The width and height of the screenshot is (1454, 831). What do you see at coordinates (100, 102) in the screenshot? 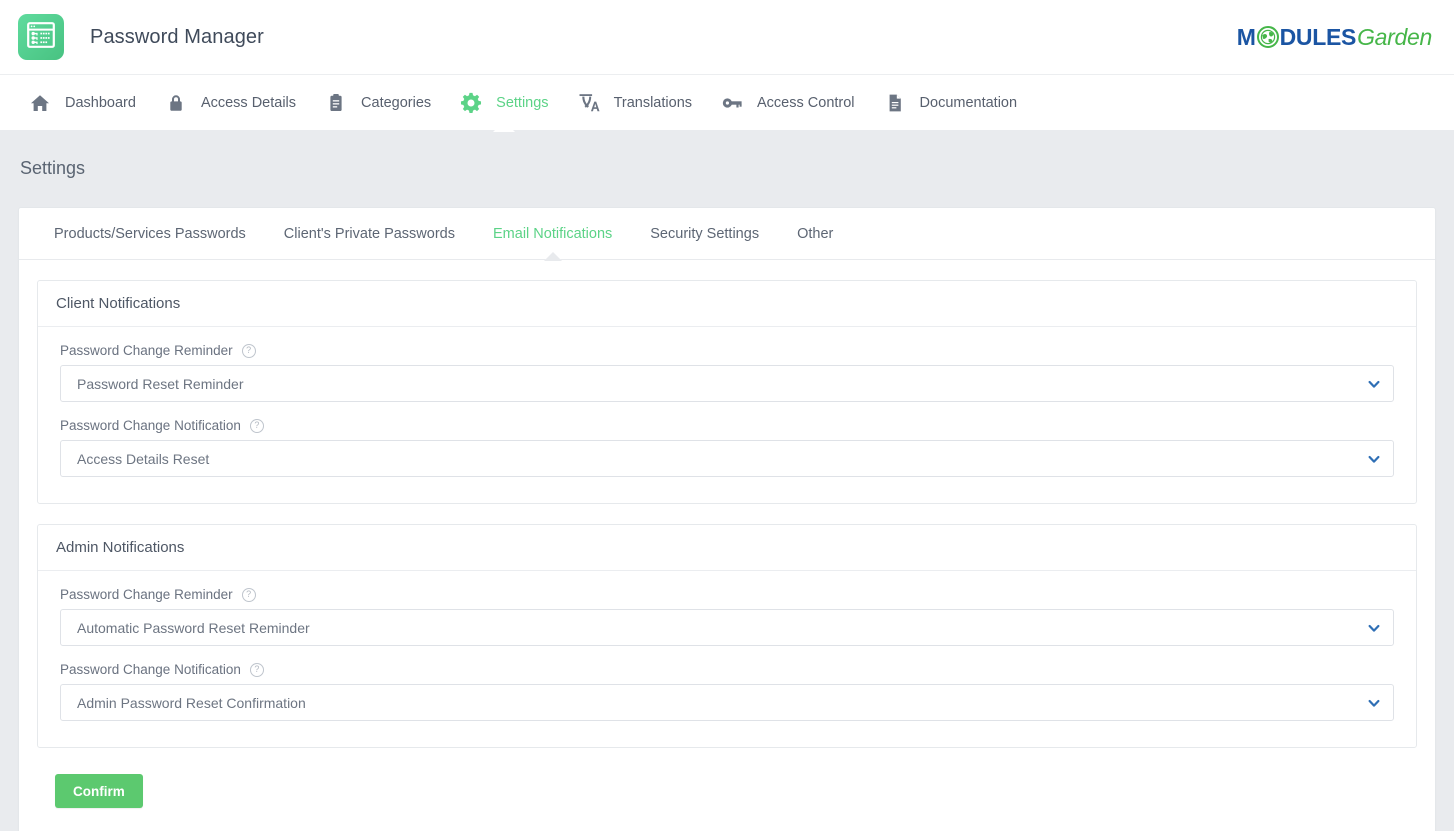
I see `nav-label-dashboard: Dashboard` at bounding box center [100, 102].